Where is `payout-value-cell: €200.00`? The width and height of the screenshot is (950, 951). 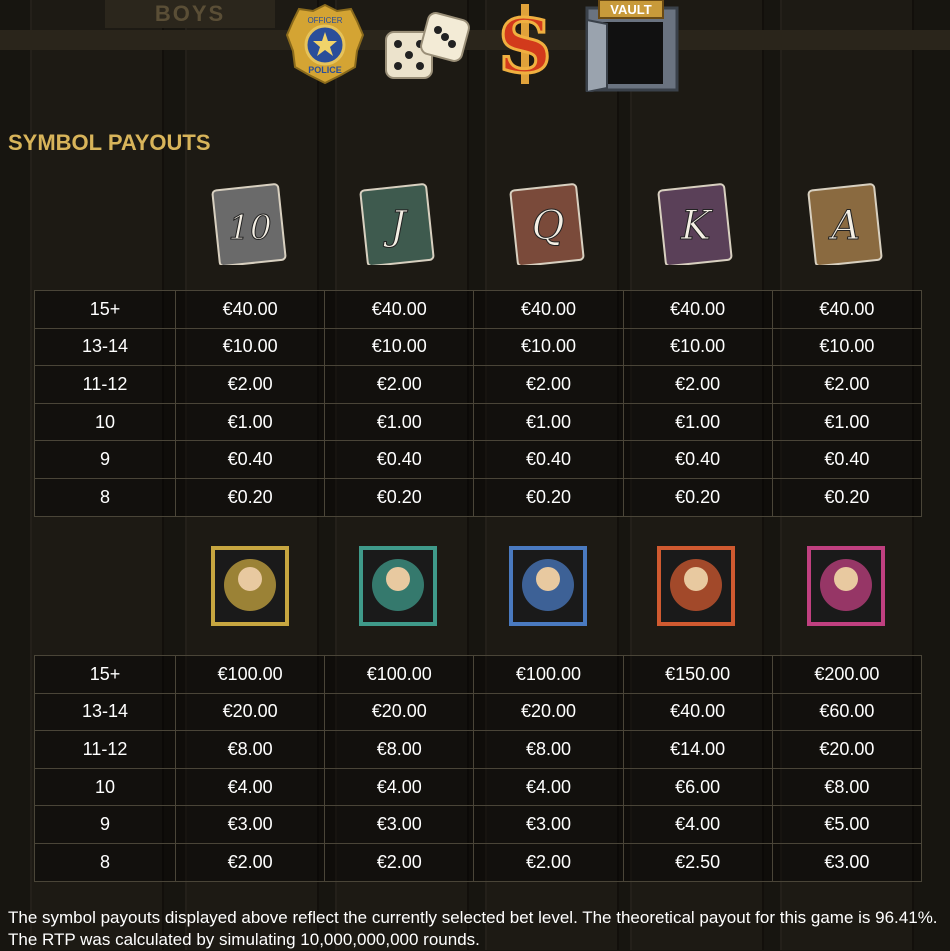 payout-value-cell: €200.00 is located at coordinates (847, 674).